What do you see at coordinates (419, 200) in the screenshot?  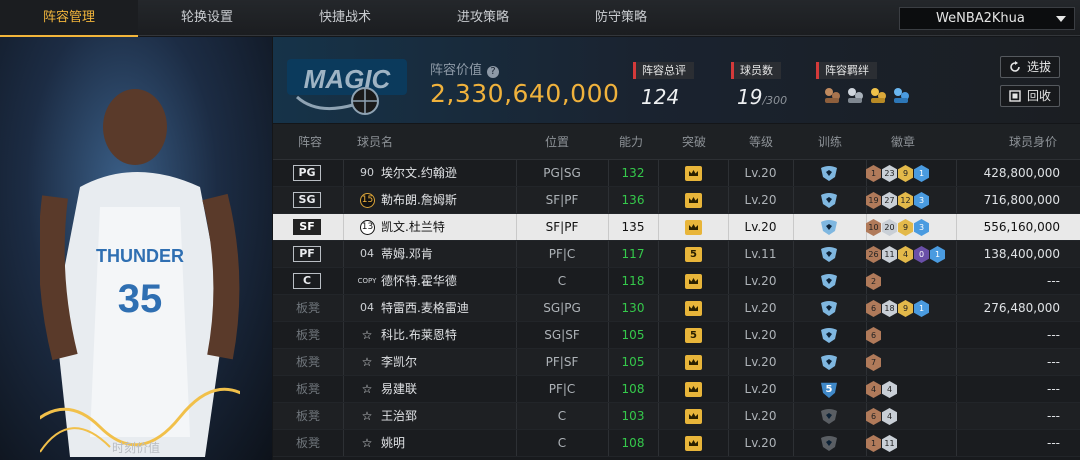 I see `player-name: 勒布朗.詹姆斯` at bounding box center [419, 200].